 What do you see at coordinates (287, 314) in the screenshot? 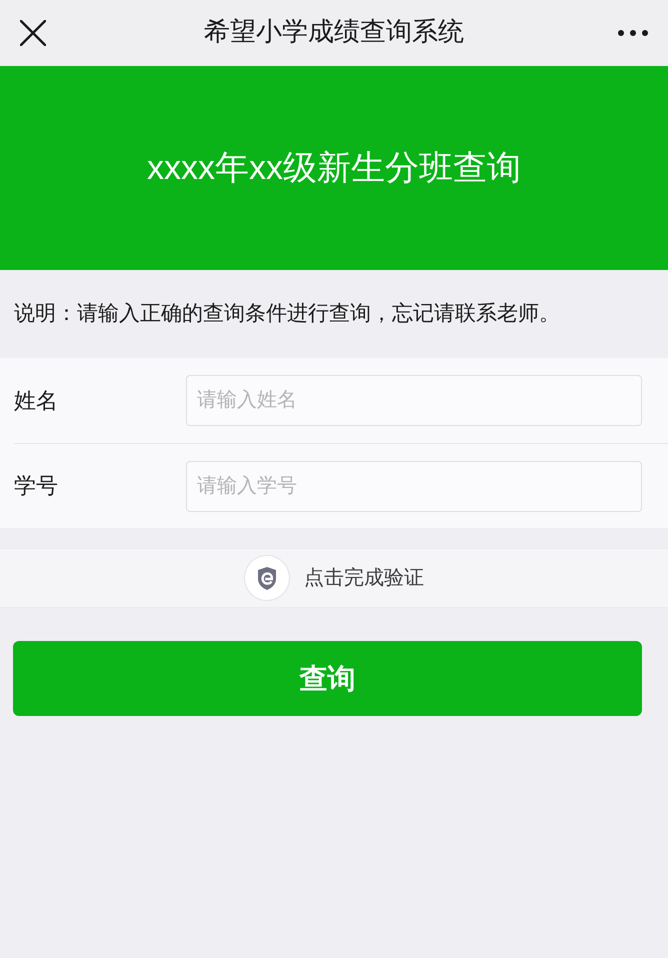
I see `notice-text: 说明：请输入正确的查询条件进行查询，忘记请联系老师。` at bounding box center [287, 314].